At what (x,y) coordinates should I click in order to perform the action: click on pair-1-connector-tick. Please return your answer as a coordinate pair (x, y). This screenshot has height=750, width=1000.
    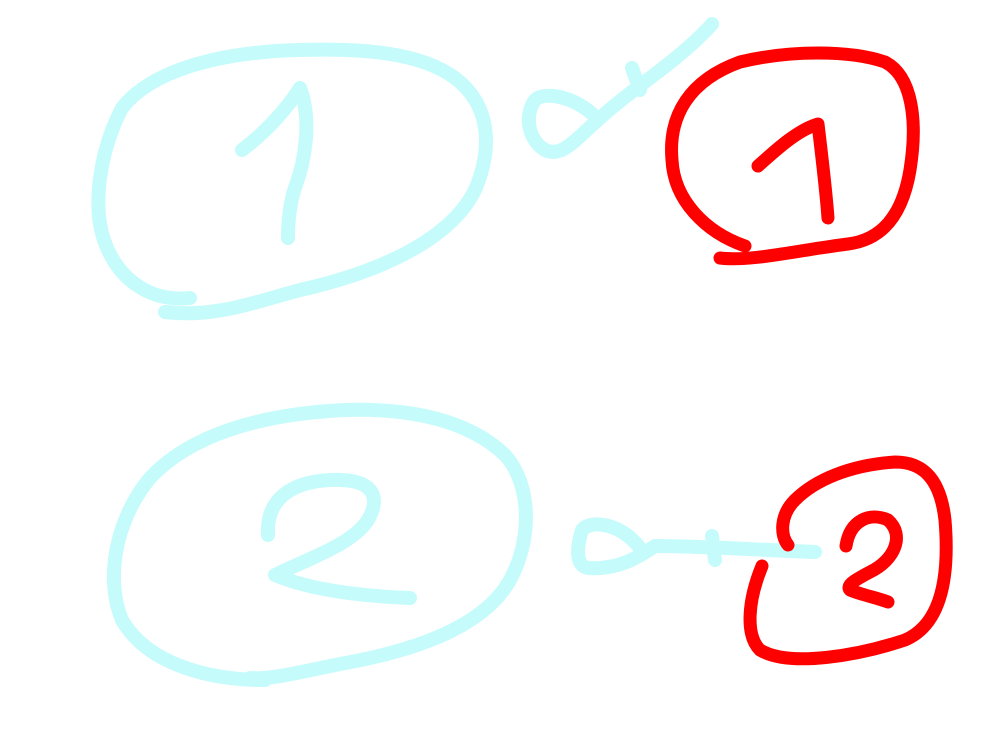
    Looking at the image, I should click on (636, 79).